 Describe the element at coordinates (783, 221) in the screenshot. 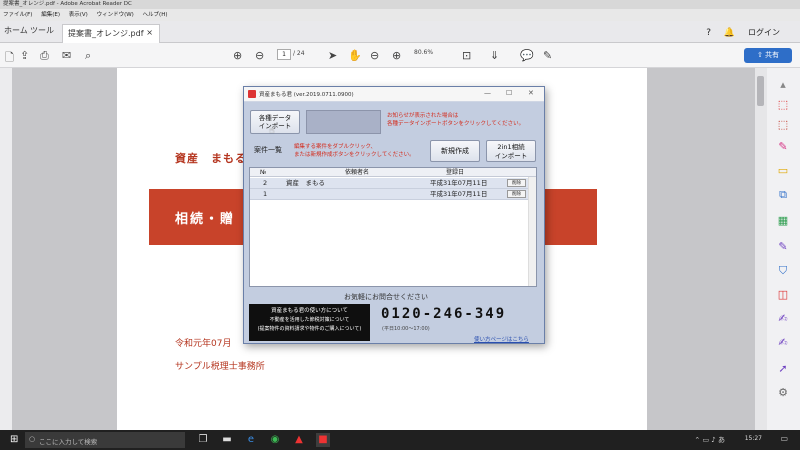

I see `organize-pages-icon: ▦` at that location.